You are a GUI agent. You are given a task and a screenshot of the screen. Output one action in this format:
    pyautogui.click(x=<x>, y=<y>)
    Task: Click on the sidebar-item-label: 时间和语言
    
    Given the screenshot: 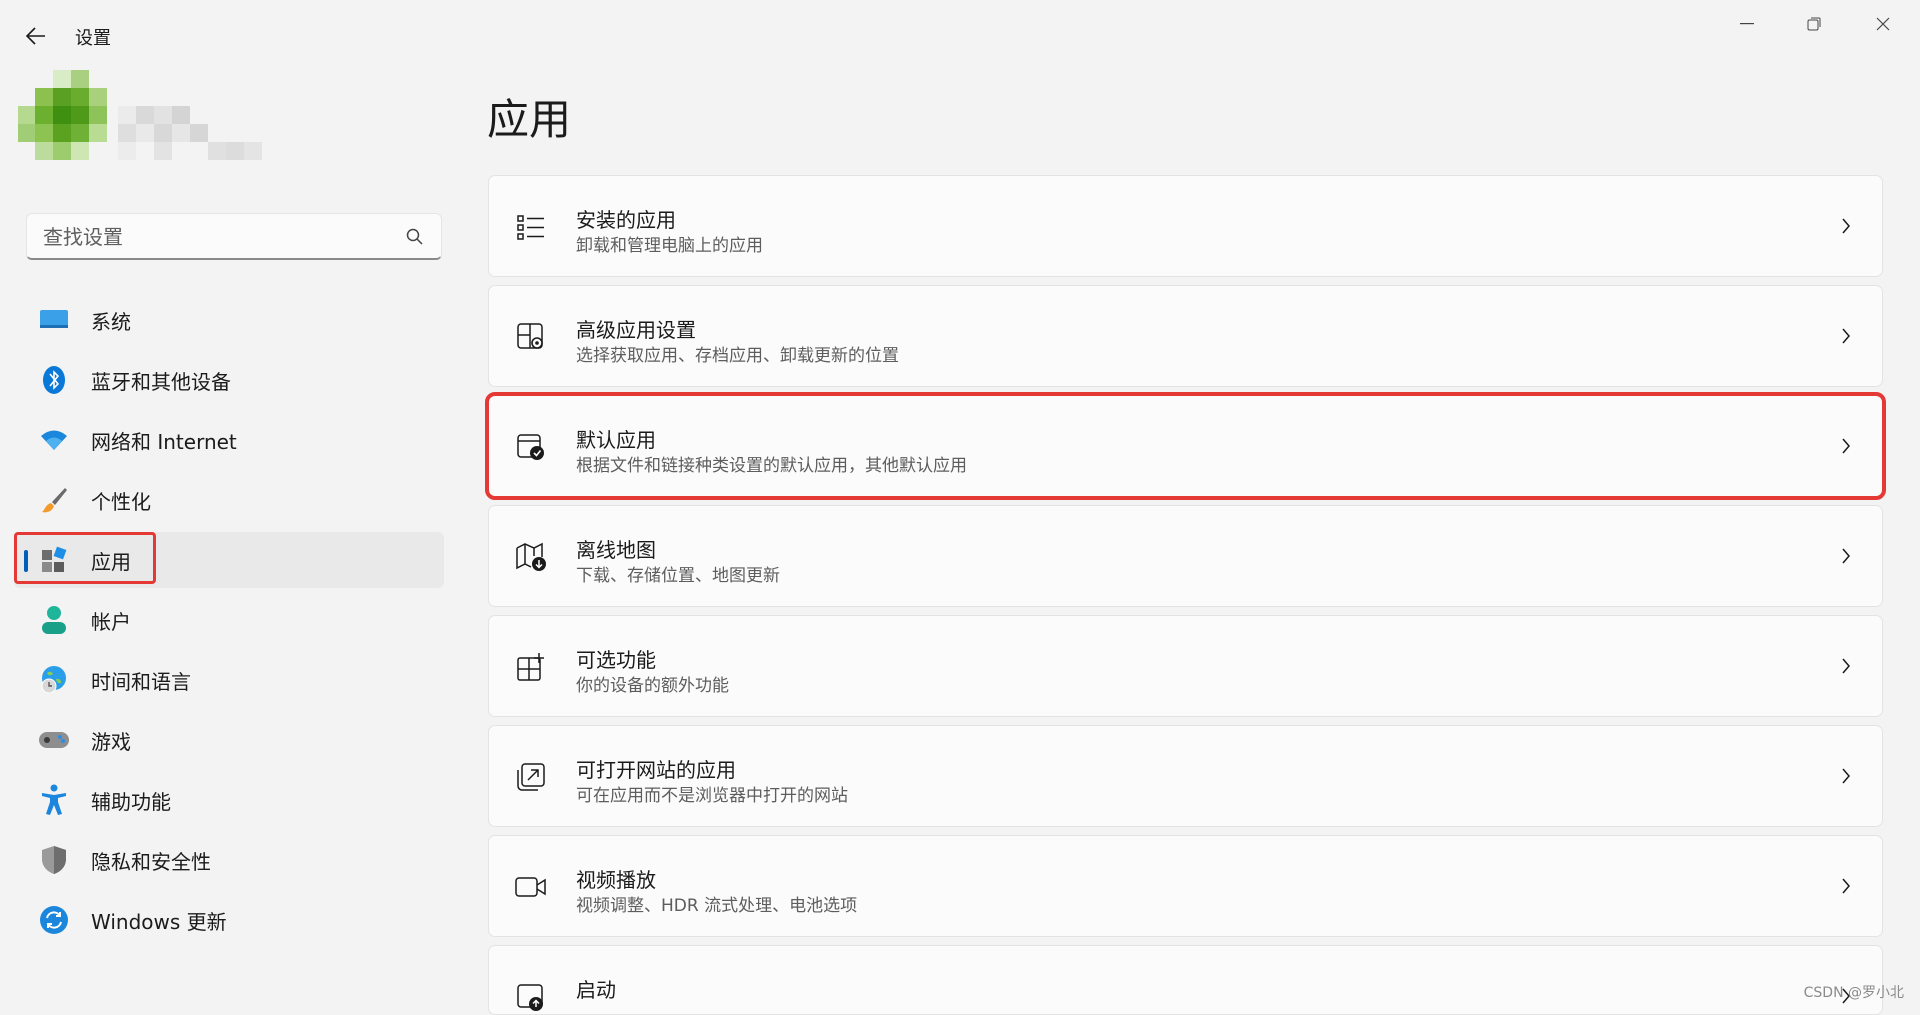 What is the action you would take?
    pyautogui.click(x=141, y=681)
    